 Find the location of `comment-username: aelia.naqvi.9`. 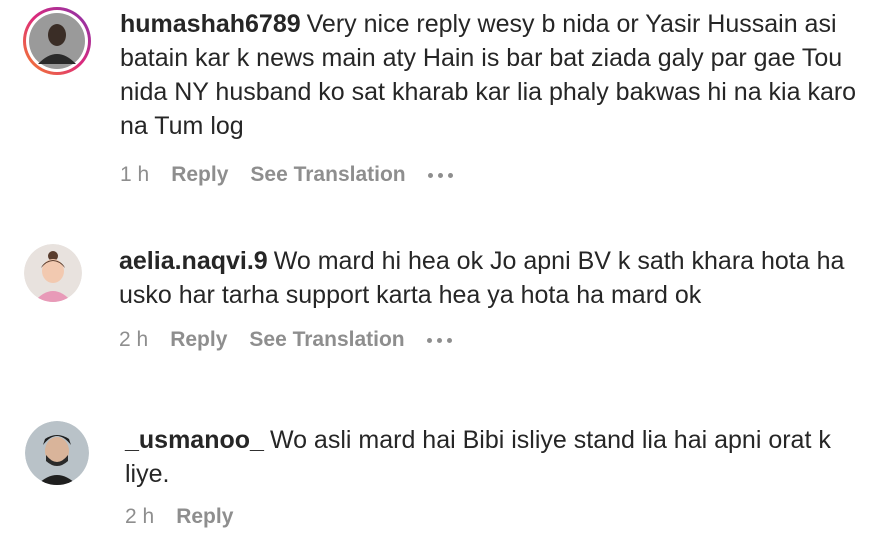

comment-username: aelia.naqvi.9 is located at coordinates (193, 261).